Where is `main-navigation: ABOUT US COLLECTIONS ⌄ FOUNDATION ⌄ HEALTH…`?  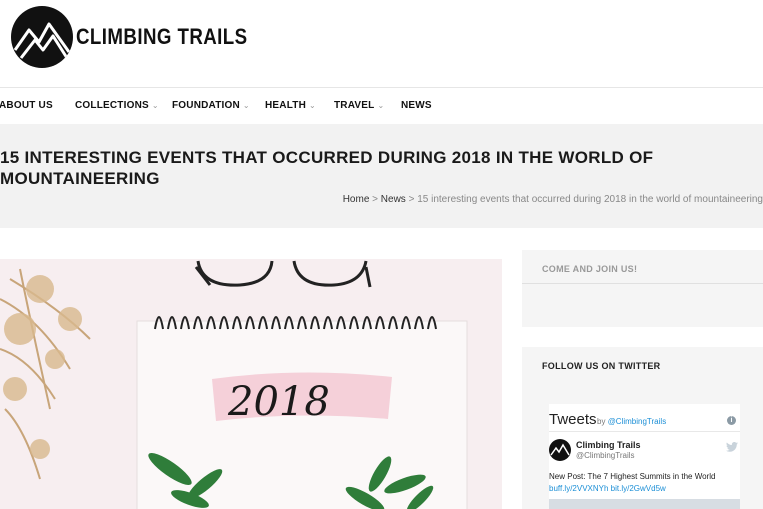
main-navigation: ABOUT US COLLECTIONS ⌄ FOUNDATION ⌄ HEALTH… is located at coordinates (381, 106).